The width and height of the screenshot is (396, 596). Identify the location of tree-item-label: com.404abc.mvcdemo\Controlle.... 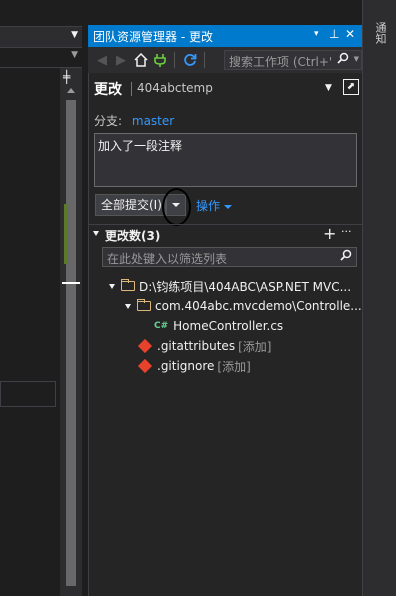
(258, 306).